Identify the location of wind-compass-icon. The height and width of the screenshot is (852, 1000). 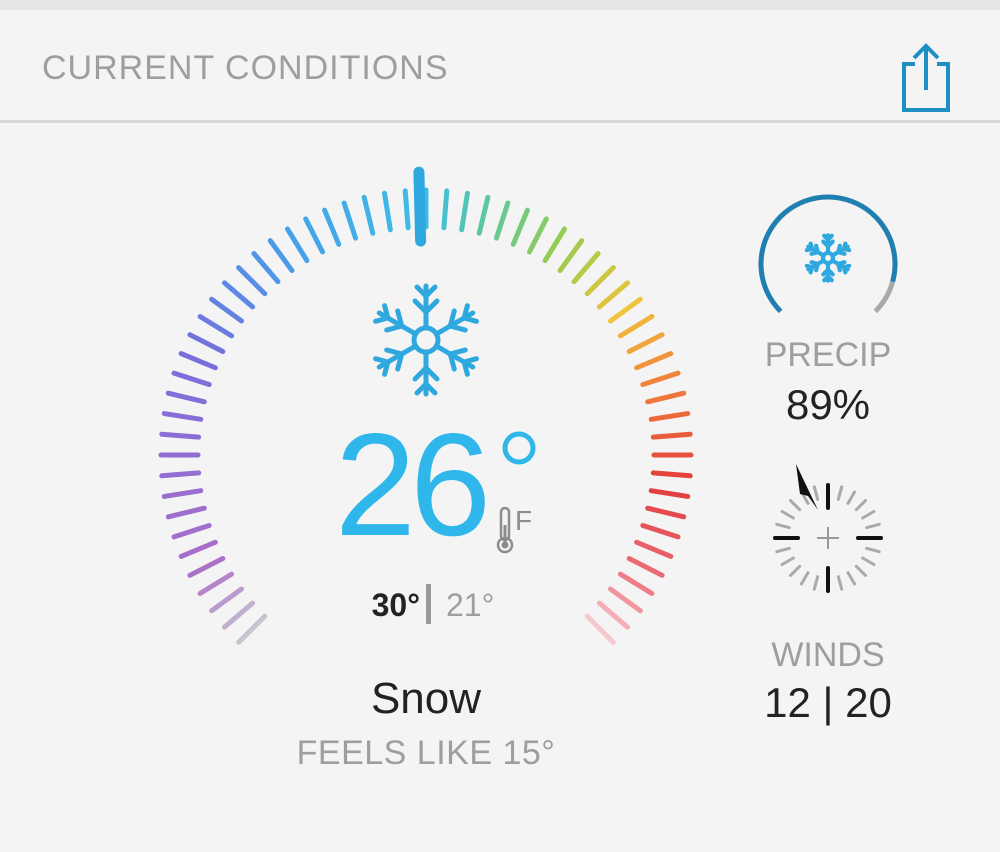
(828, 528).